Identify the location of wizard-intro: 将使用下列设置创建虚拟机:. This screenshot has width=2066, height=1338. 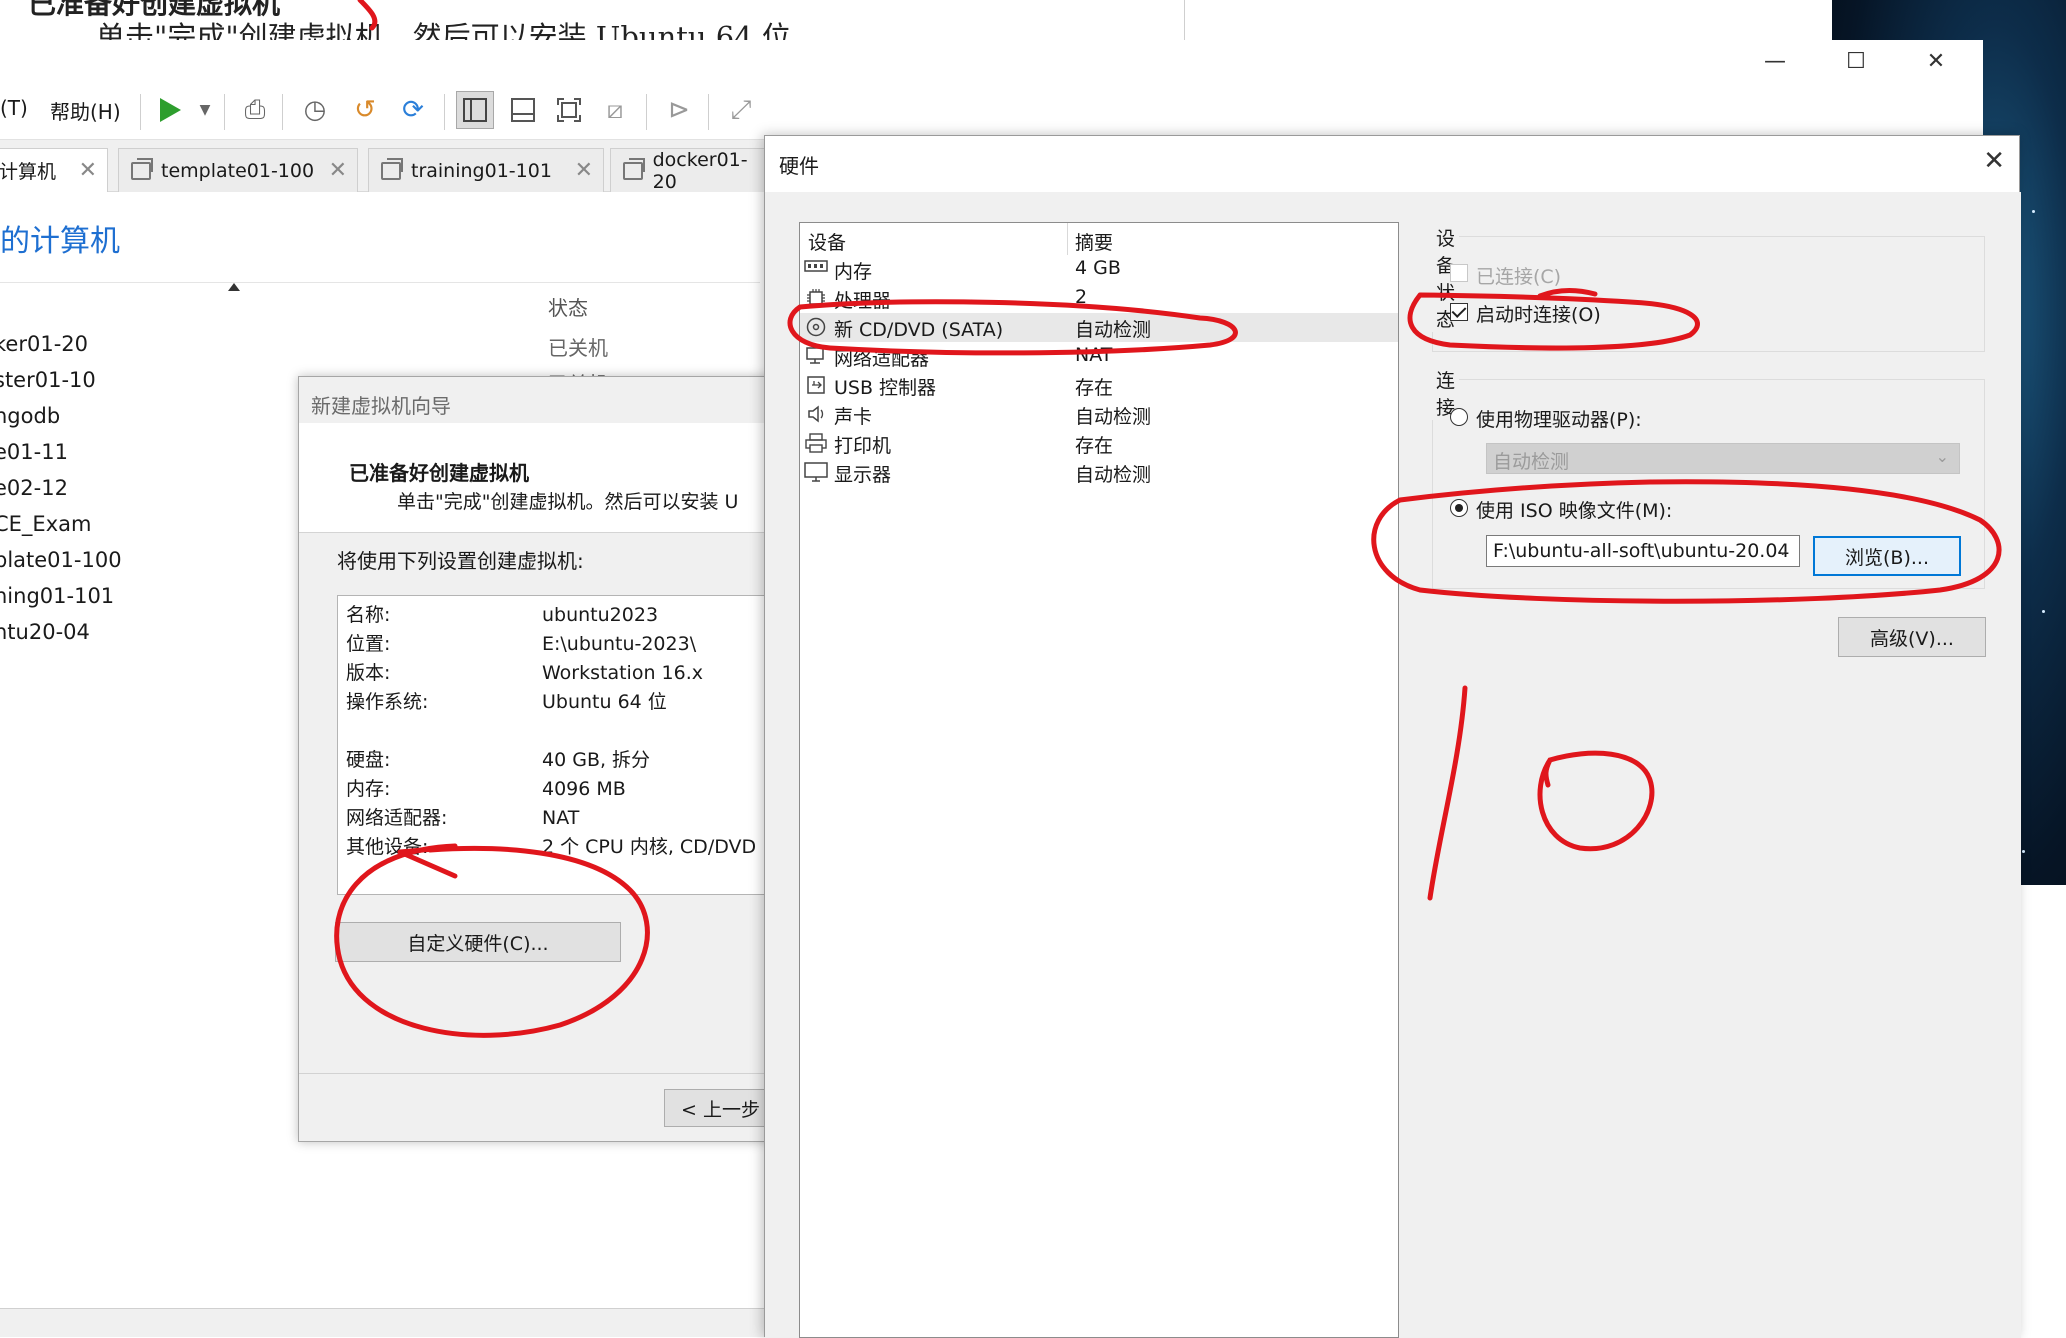
(460, 561).